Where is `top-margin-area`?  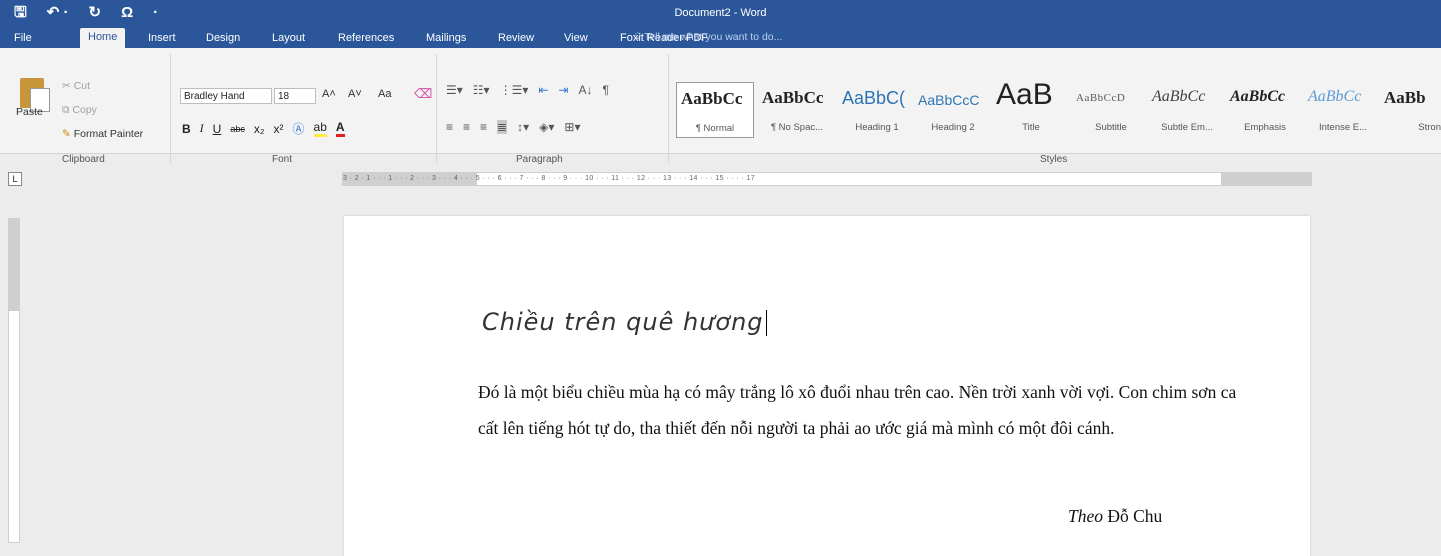 top-margin-area is located at coordinates (14, 265).